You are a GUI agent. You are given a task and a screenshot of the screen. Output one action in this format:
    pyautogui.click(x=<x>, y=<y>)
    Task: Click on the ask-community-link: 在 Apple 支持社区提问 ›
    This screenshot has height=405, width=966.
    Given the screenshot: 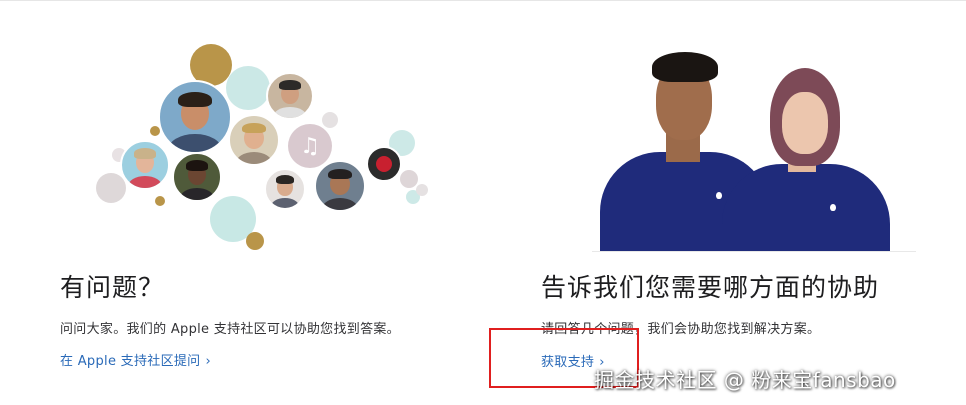 What is the action you would take?
    pyautogui.click(x=135, y=359)
    